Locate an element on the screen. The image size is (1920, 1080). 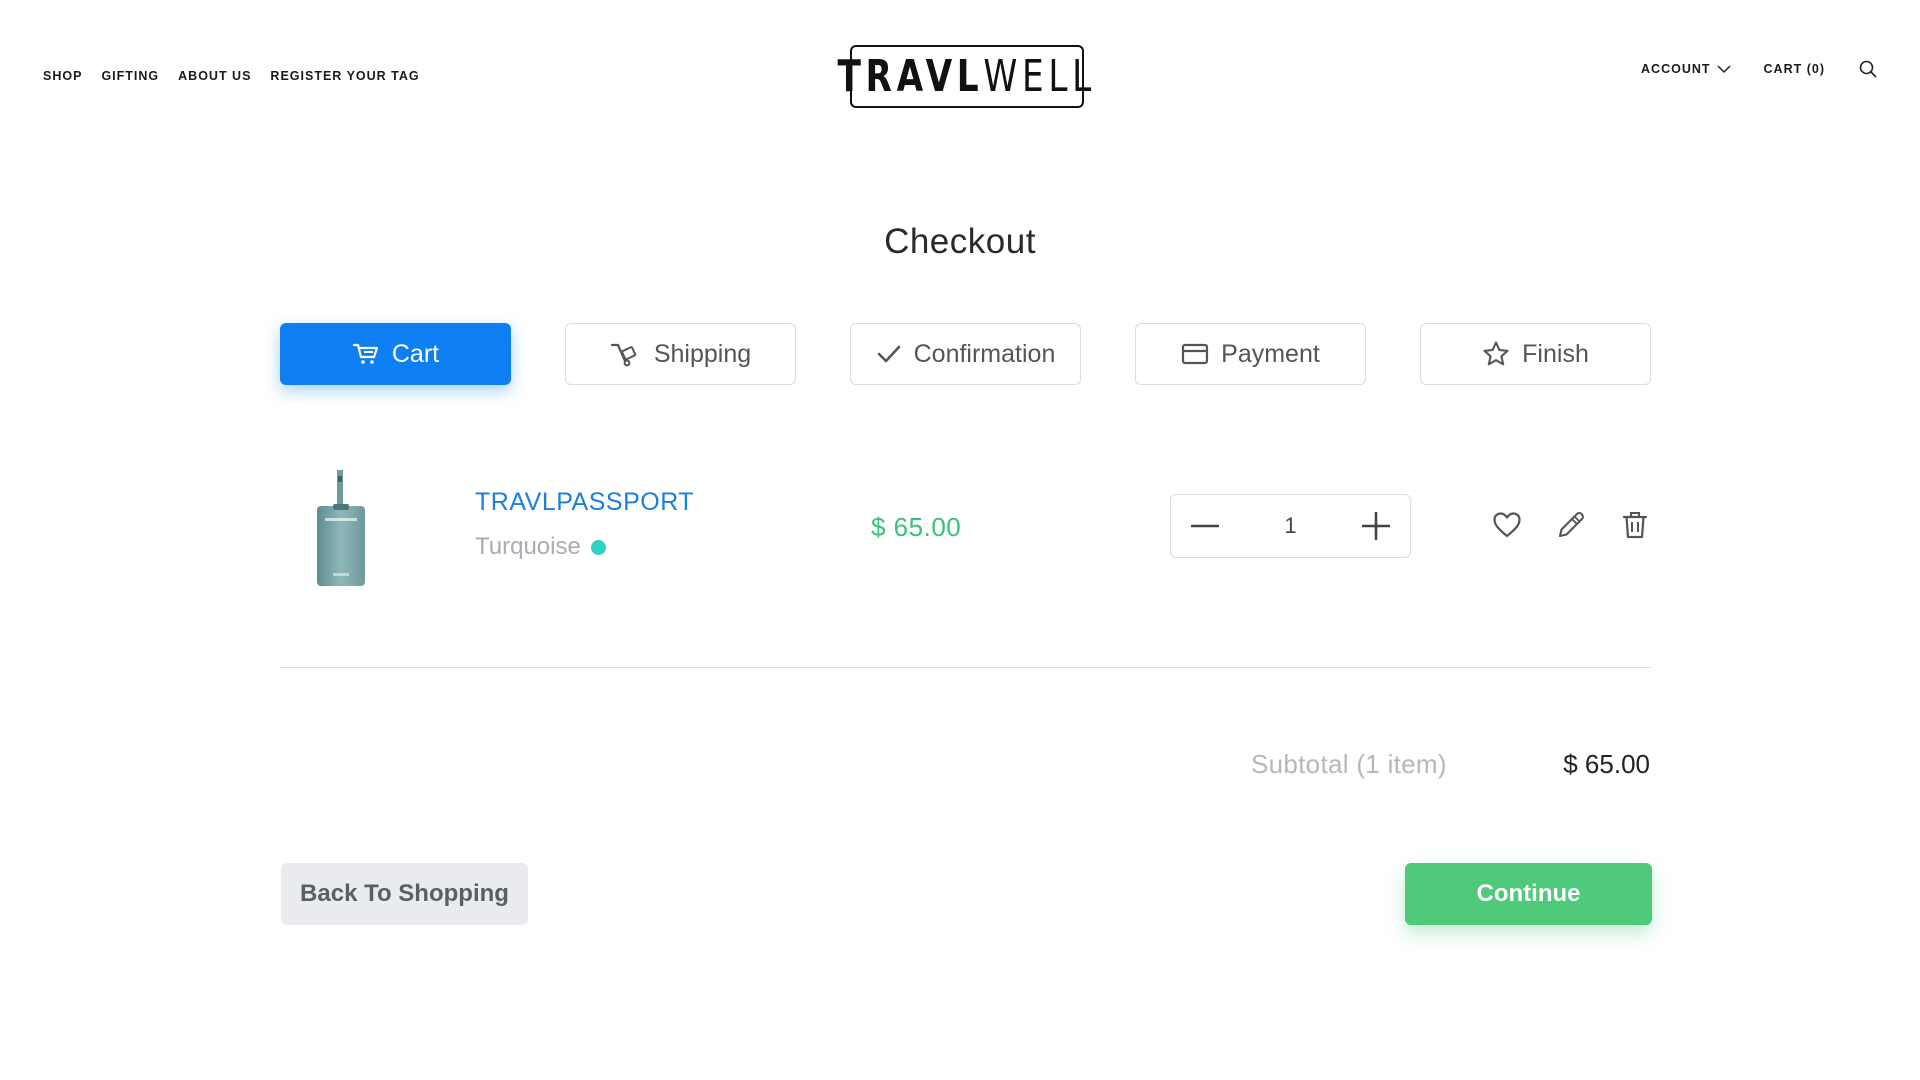
cart-link-label: CART (0) is located at coordinates (1794, 69).